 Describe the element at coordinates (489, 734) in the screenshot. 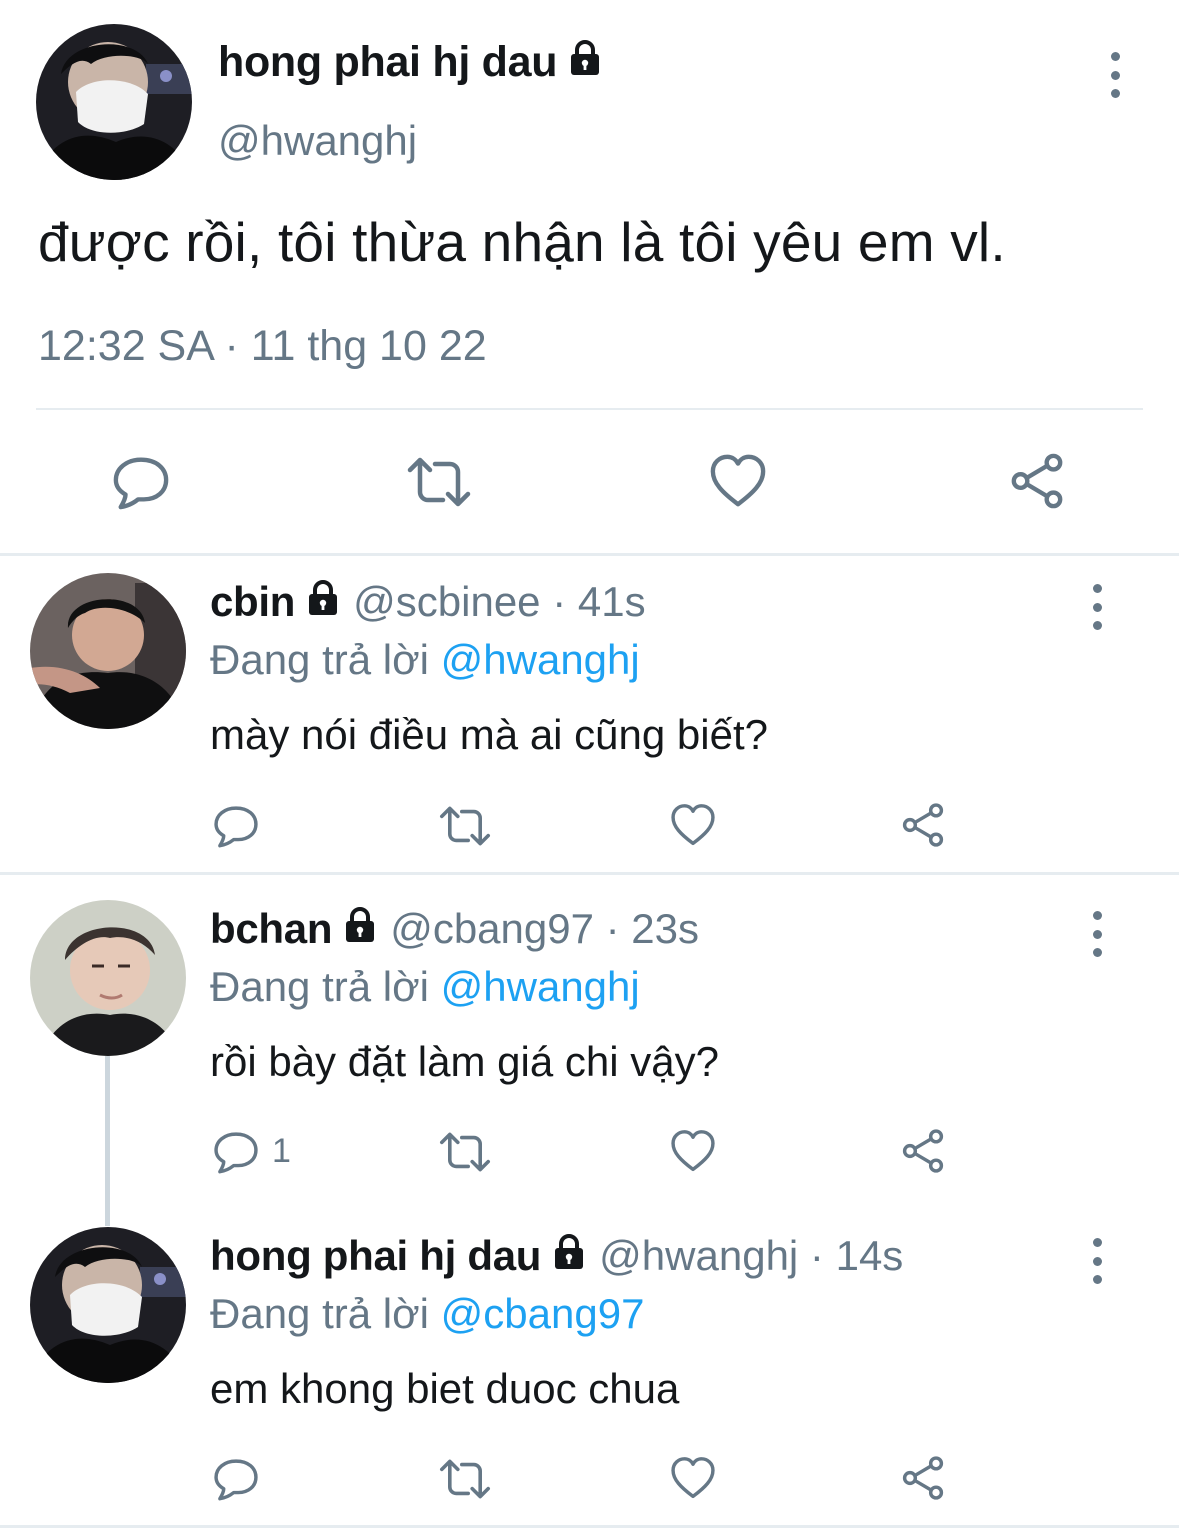

I see `tweet-text: mày nói điều mà ai cũng biết?` at that location.